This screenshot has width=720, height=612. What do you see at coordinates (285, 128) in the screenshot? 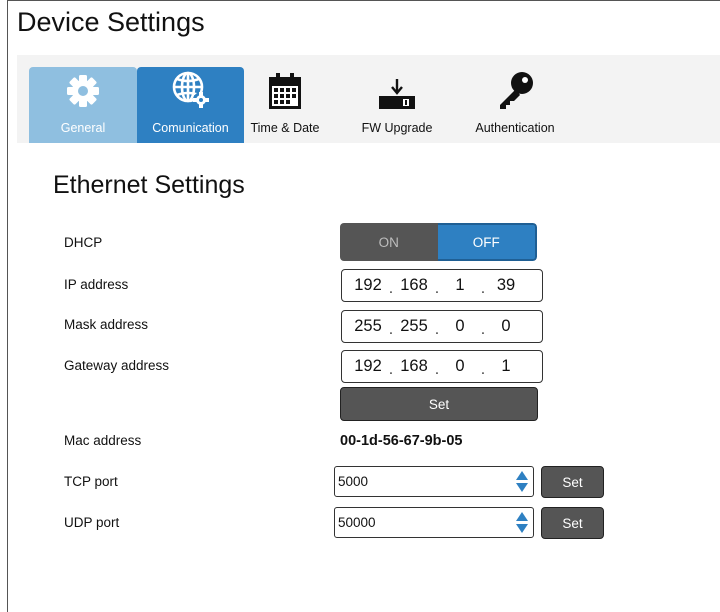
I see `tab-time-date-label: Time & Date` at bounding box center [285, 128].